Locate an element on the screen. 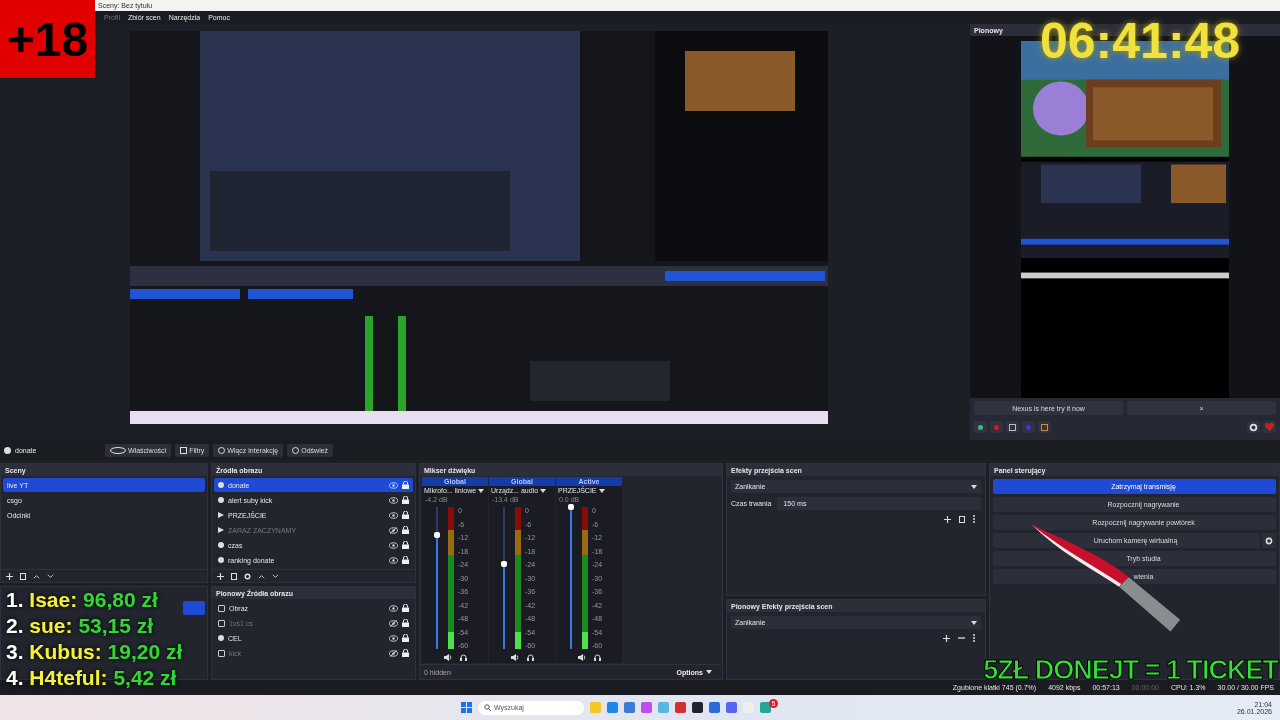  ranking-entry: 2. sue: 53,15 zł is located at coordinates (80, 626).